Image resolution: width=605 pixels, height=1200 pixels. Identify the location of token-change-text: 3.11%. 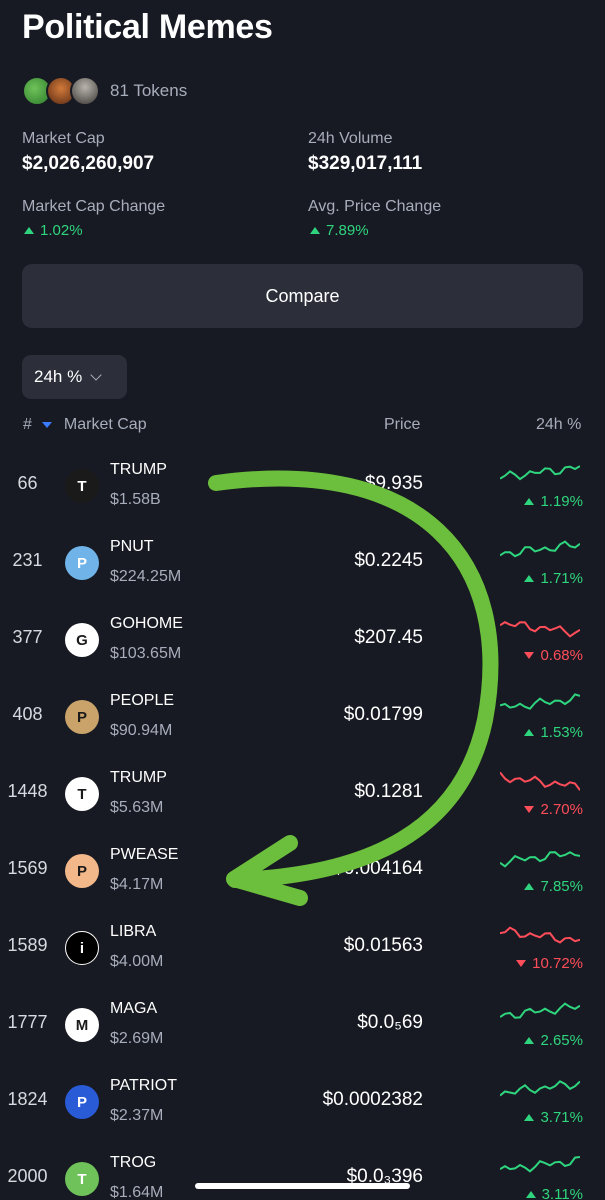
(562, 1193).